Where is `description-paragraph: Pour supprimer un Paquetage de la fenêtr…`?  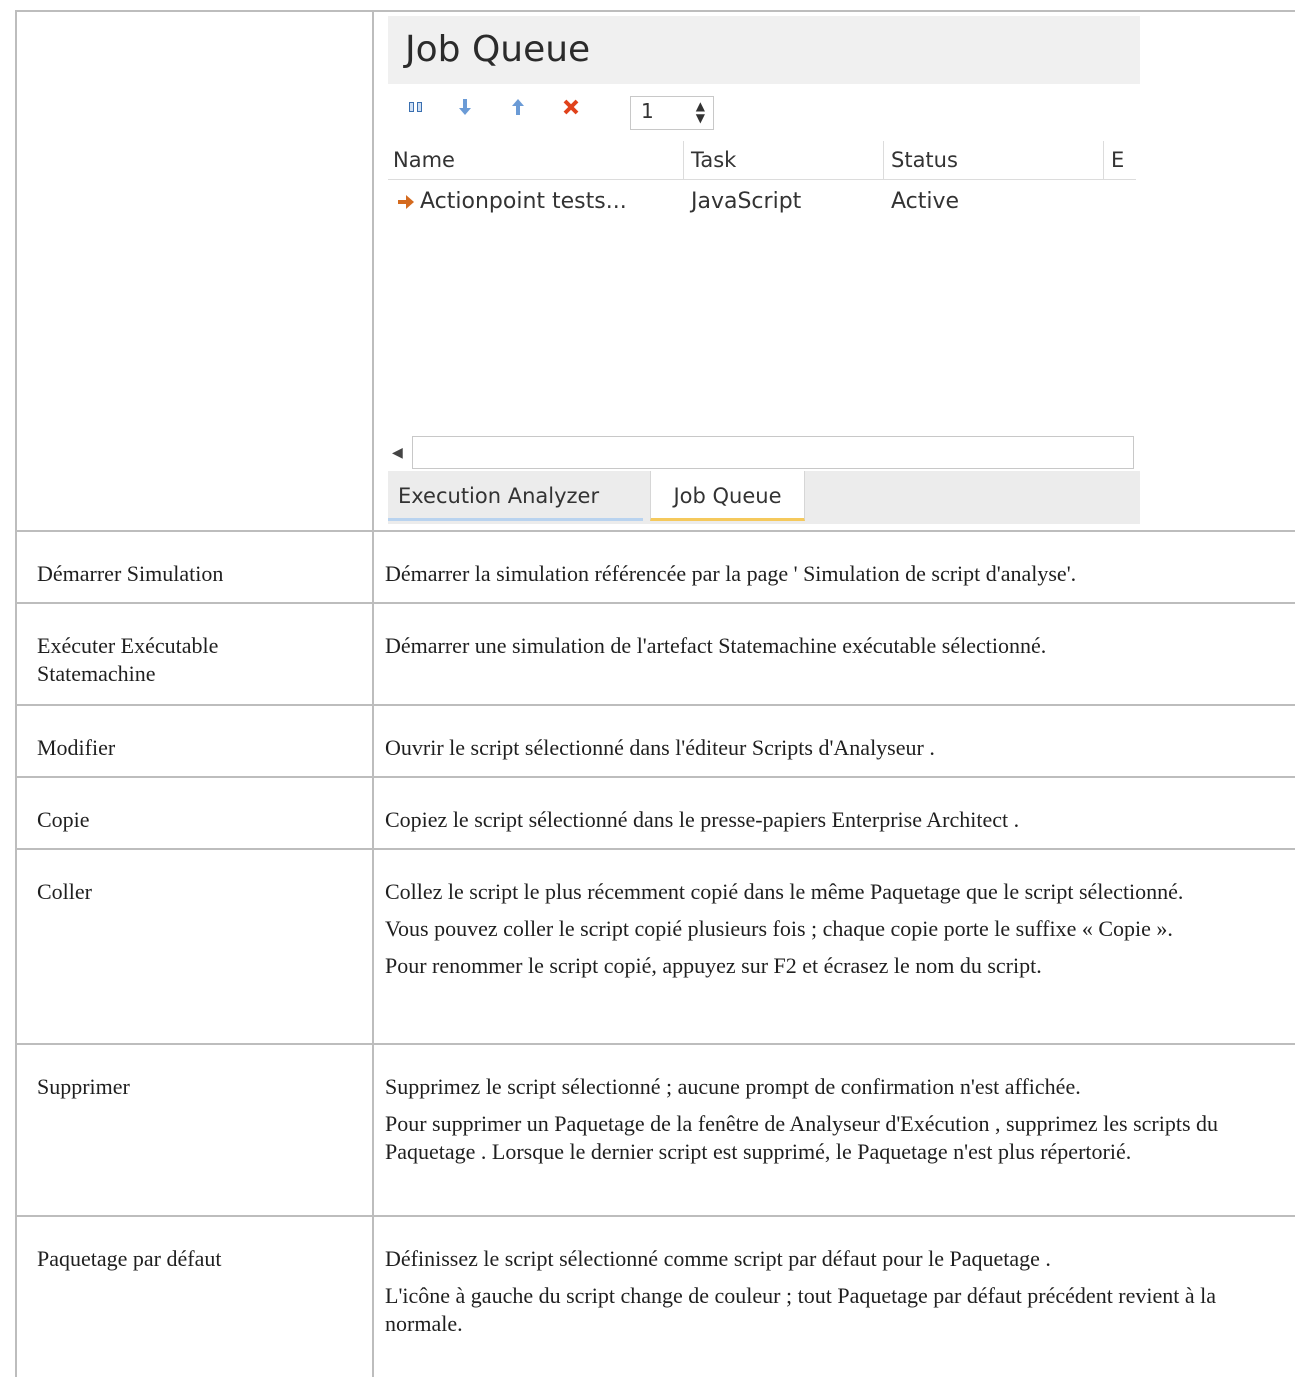 description-paragraph: Pour supprimer un Paquetage de la fenêtr… is located at coordinates (802, 1137).